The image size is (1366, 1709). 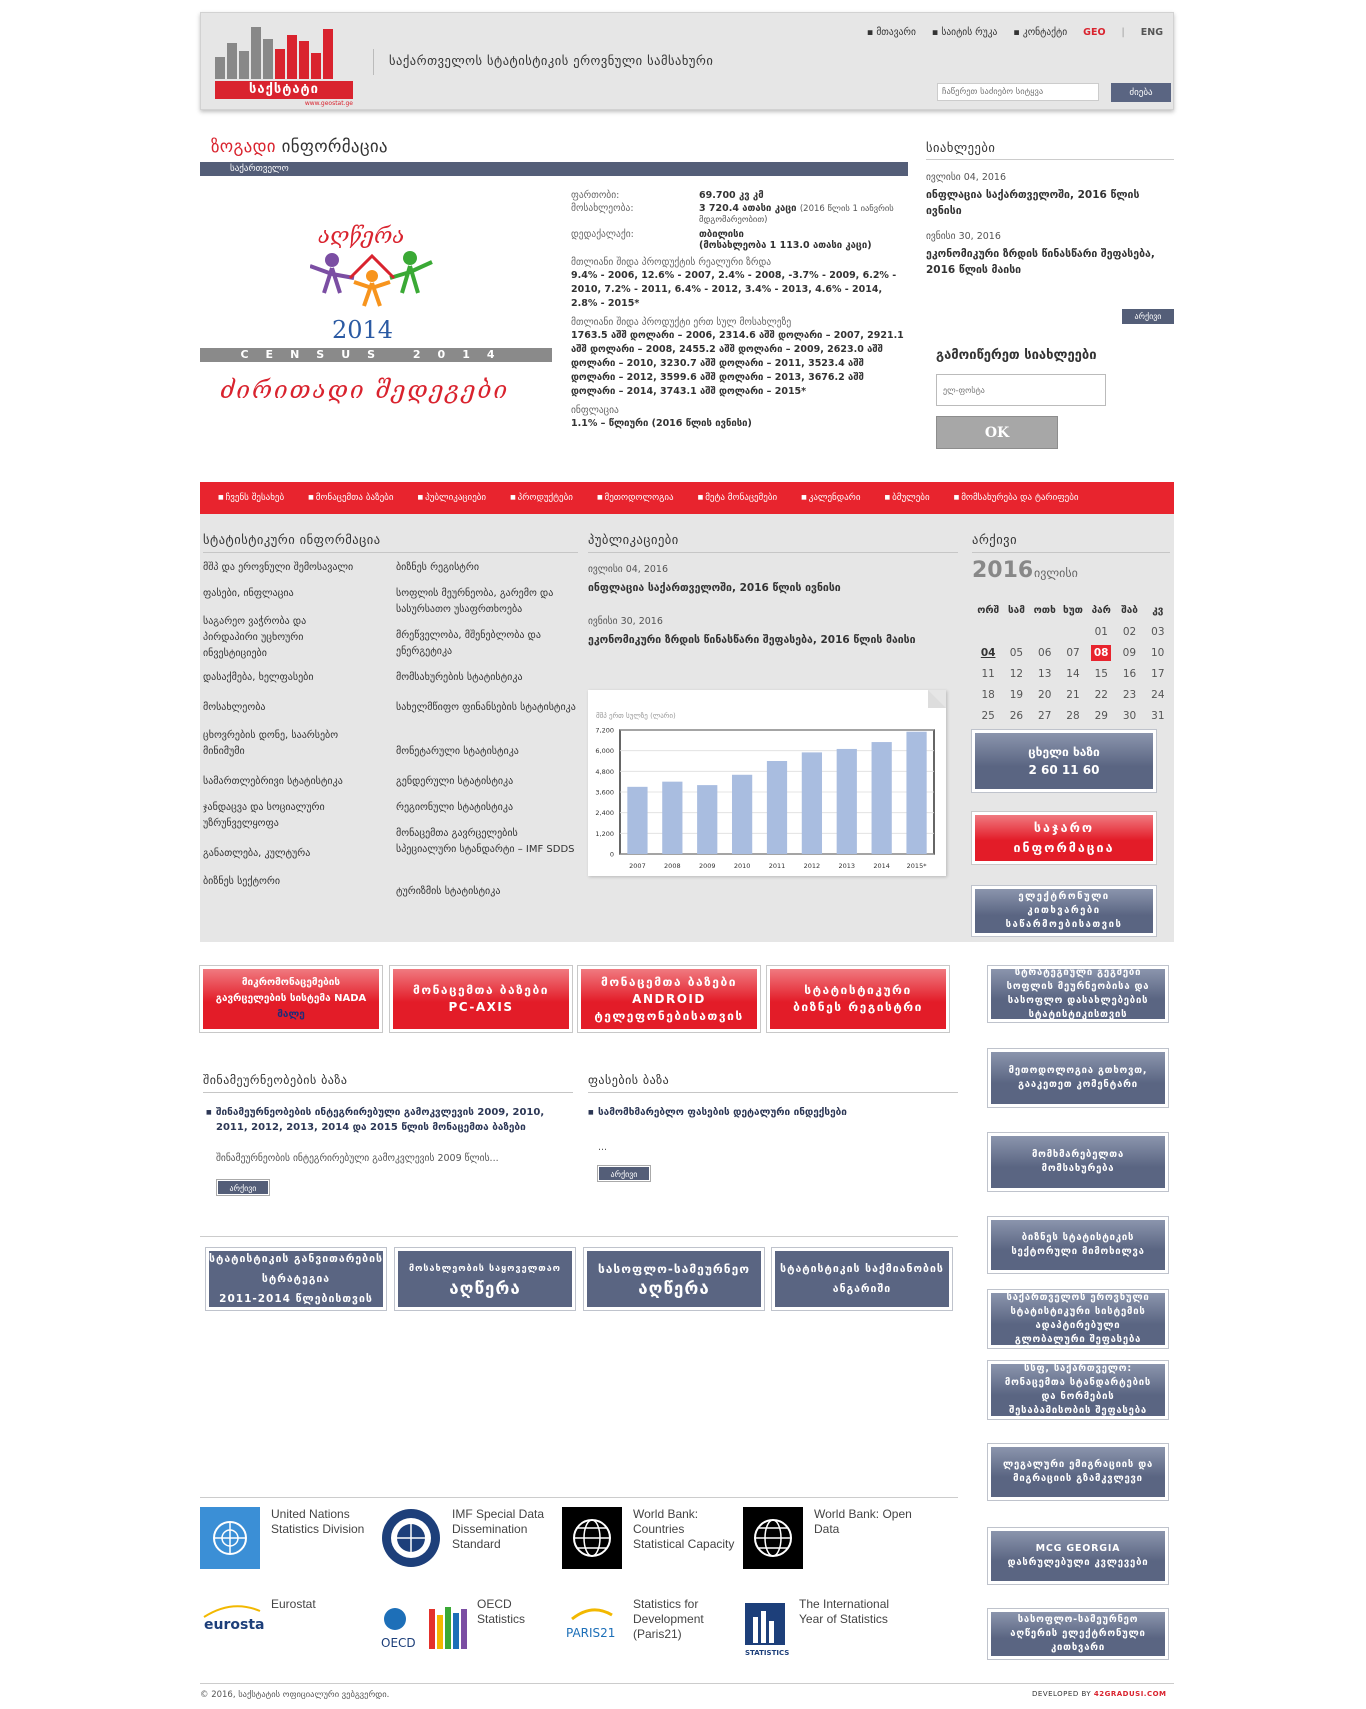 I want to click on calendar-day: 22, so click(x=1101, y=695).